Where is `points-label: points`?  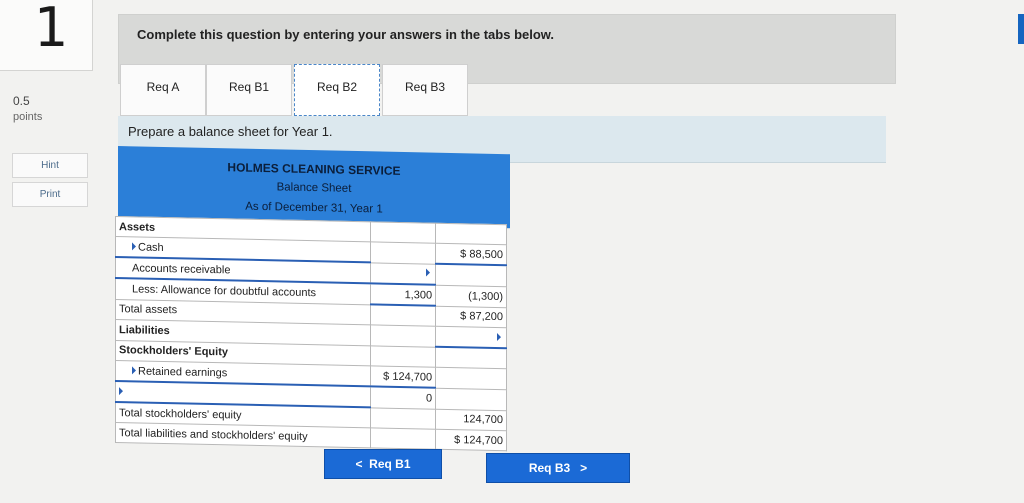
points-label: points is located at coordinates (28, 117).